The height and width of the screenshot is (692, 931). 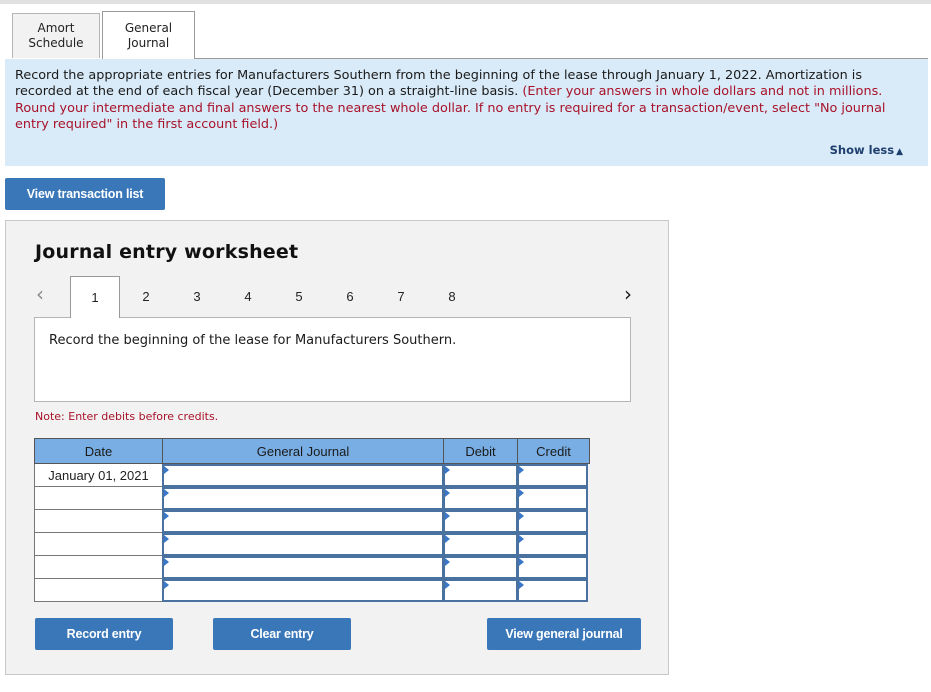 I want to click on step-tab-6: 6, so click(x=350, y=296).